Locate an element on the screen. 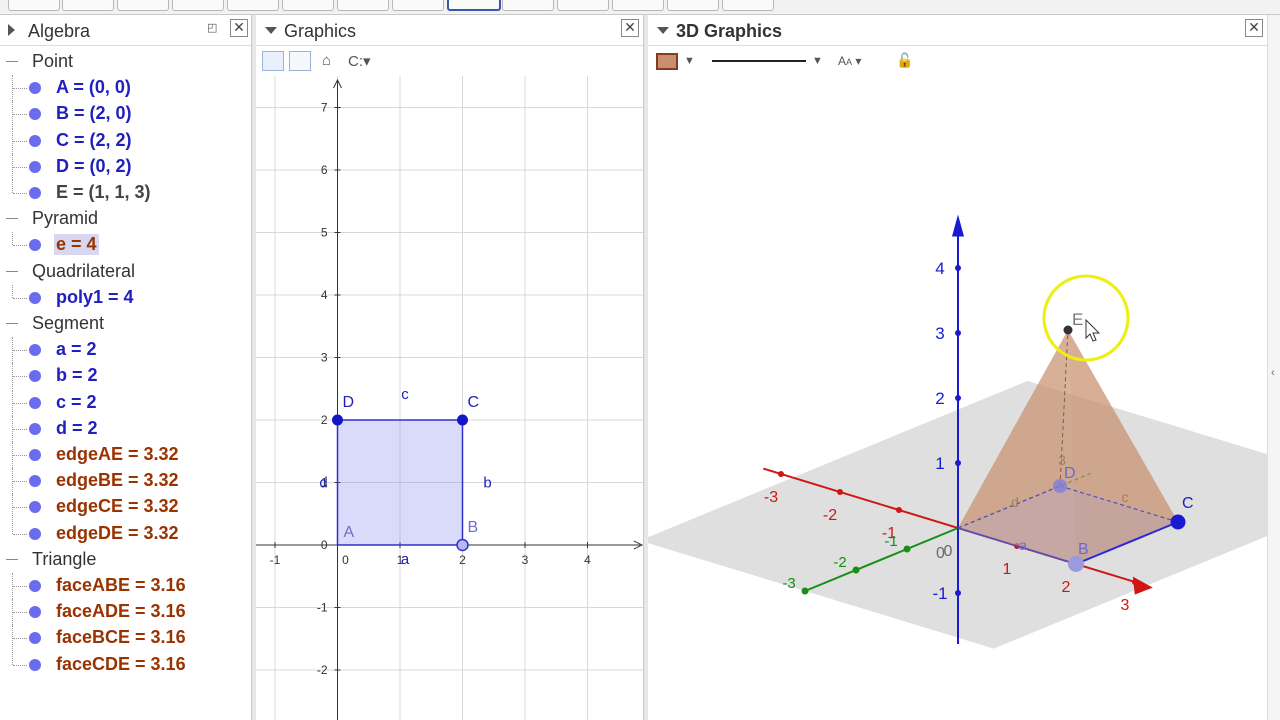 The image size is (1280, 720). algebra-item-value: e = 4 is located at coordinates (76, 245).